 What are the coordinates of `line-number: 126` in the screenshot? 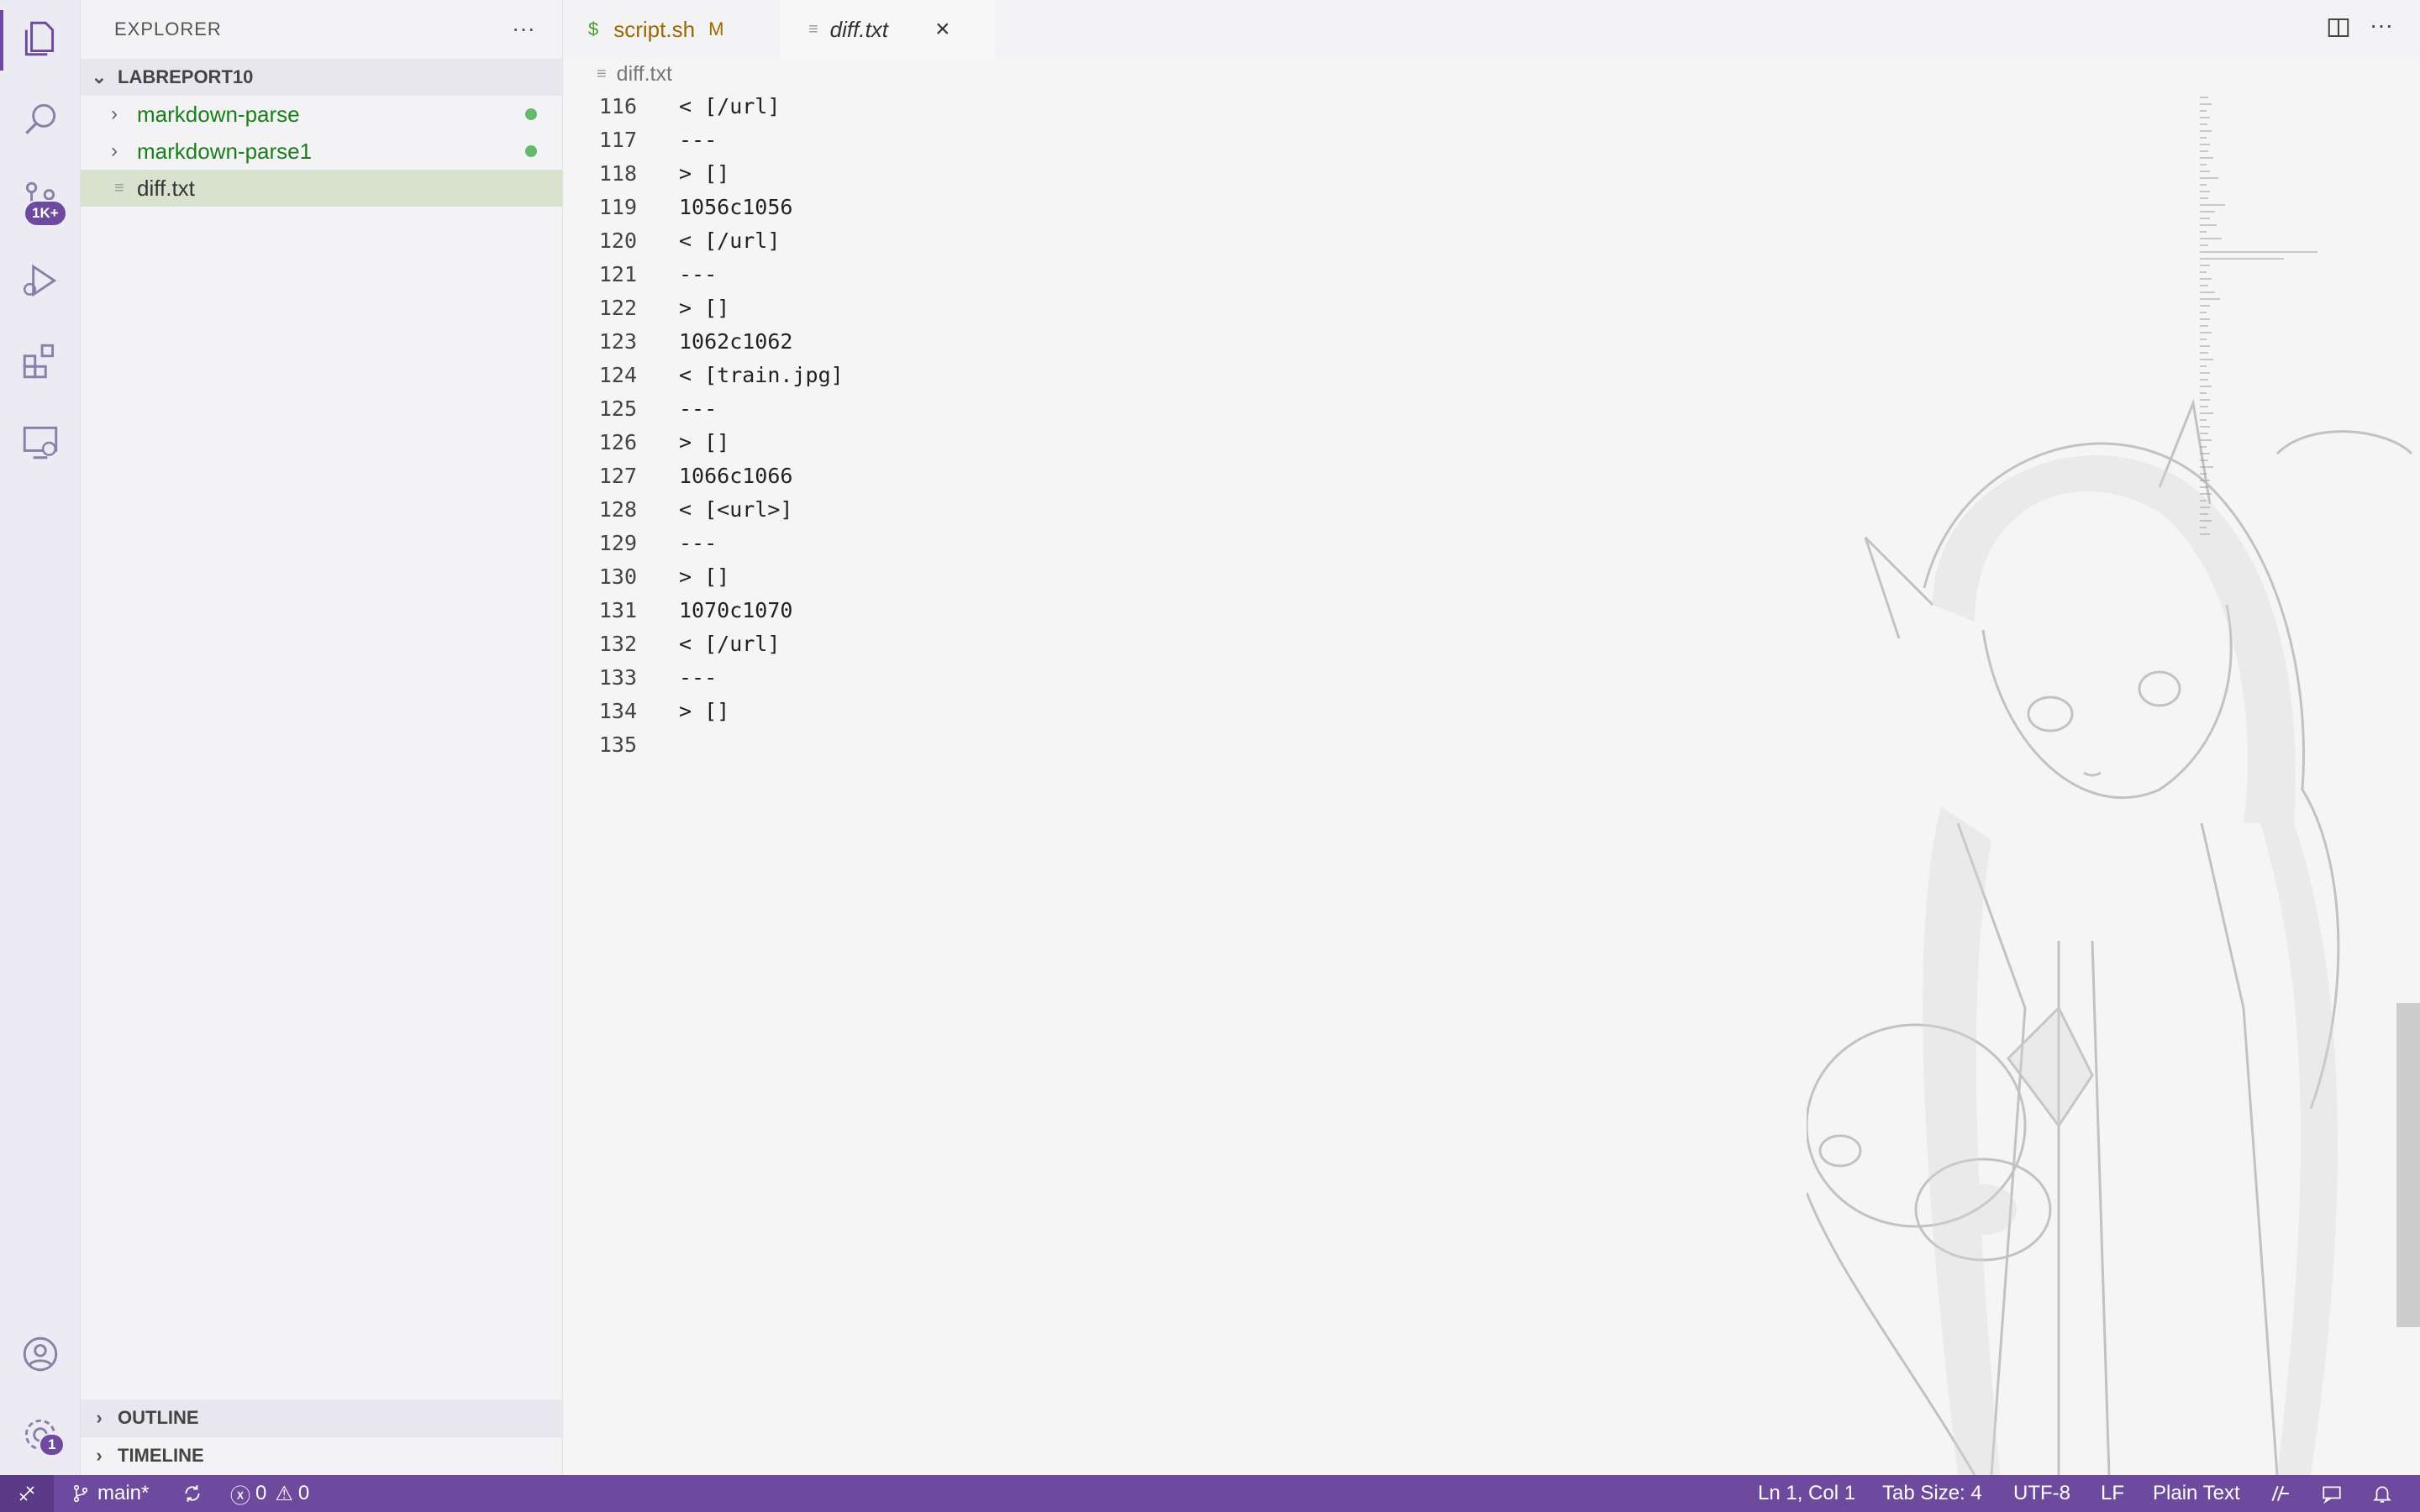 It's located at (617, 442).